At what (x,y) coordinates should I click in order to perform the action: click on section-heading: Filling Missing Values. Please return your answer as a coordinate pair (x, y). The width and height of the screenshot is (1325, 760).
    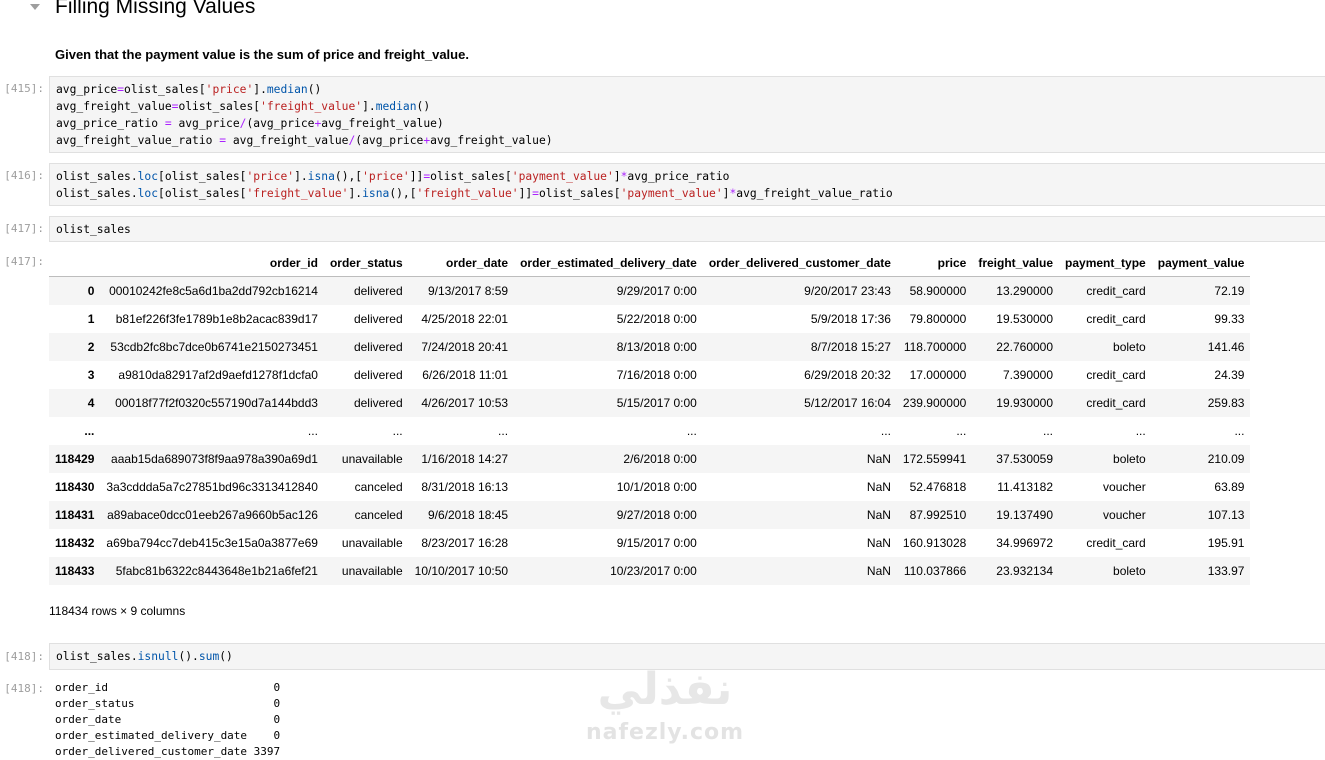
    Looking at the image, I should click on (662, 13).